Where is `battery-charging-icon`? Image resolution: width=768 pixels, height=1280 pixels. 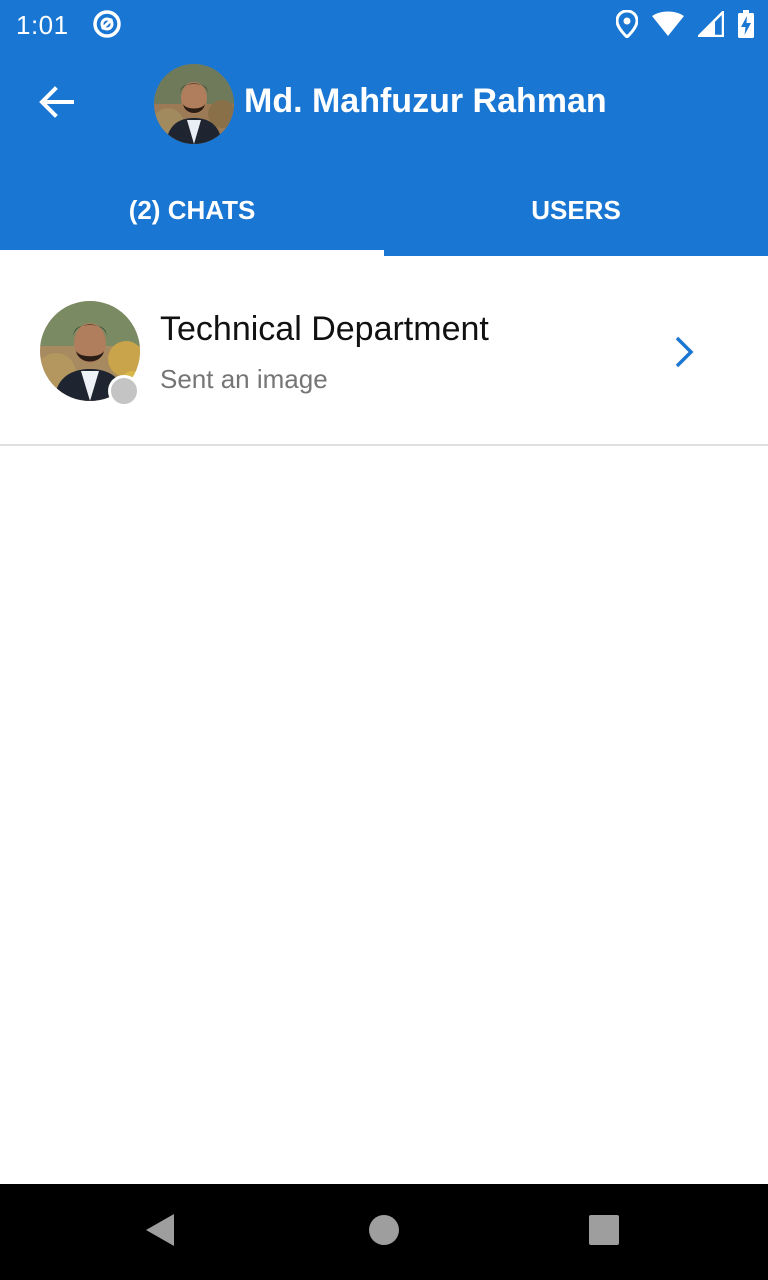
battery-charging-icon is located at coordinates (746, 24).